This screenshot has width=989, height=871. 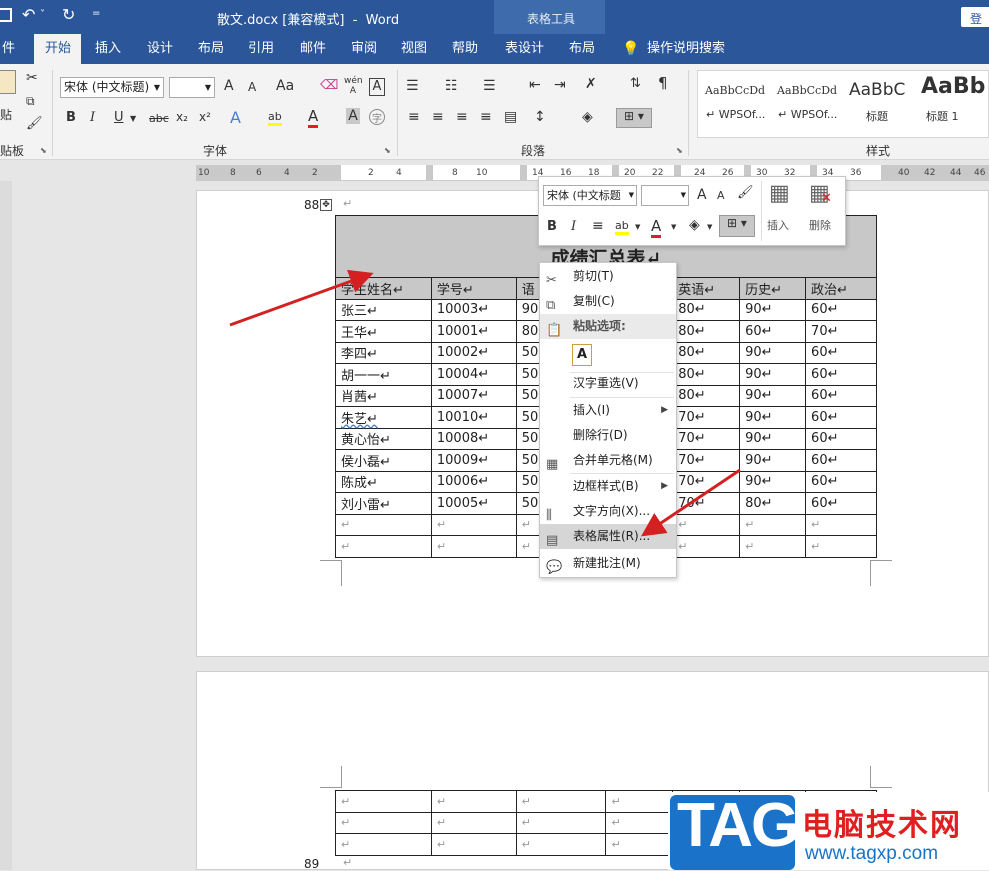 I want to click on watermark-site-name: 电脑技术网, so click(x=882, y=825).